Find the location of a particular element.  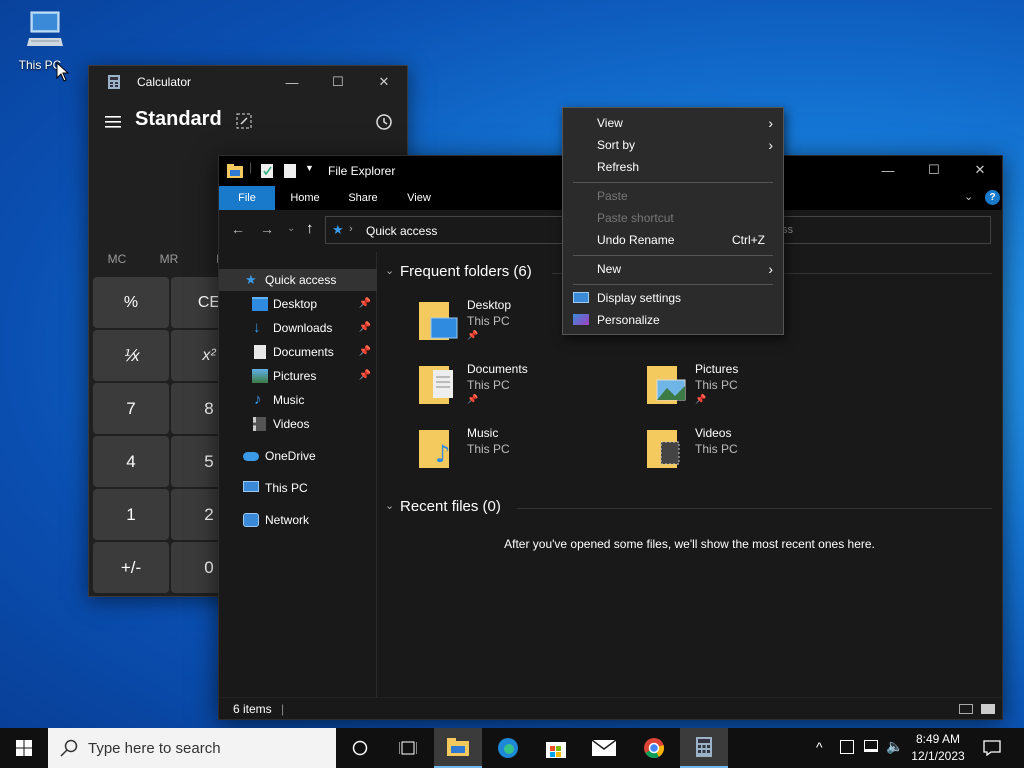

qat-dropdown-icon: ▼ is located at coordinates (309, 168).